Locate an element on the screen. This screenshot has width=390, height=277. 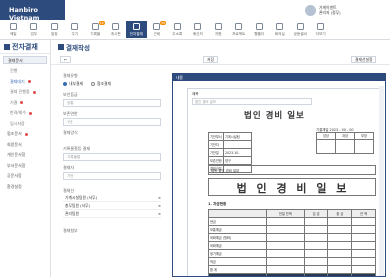
info-cell: 2023-10- is located at coordinates (237, 152).